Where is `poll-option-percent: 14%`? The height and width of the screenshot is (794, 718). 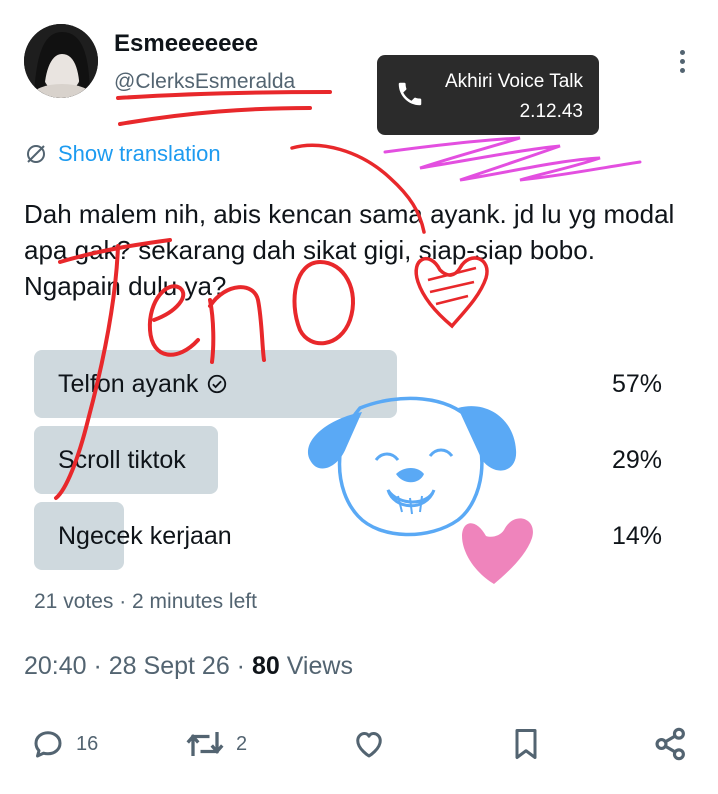
poll-option-percent: 14% is located at coordinates (636, 536).